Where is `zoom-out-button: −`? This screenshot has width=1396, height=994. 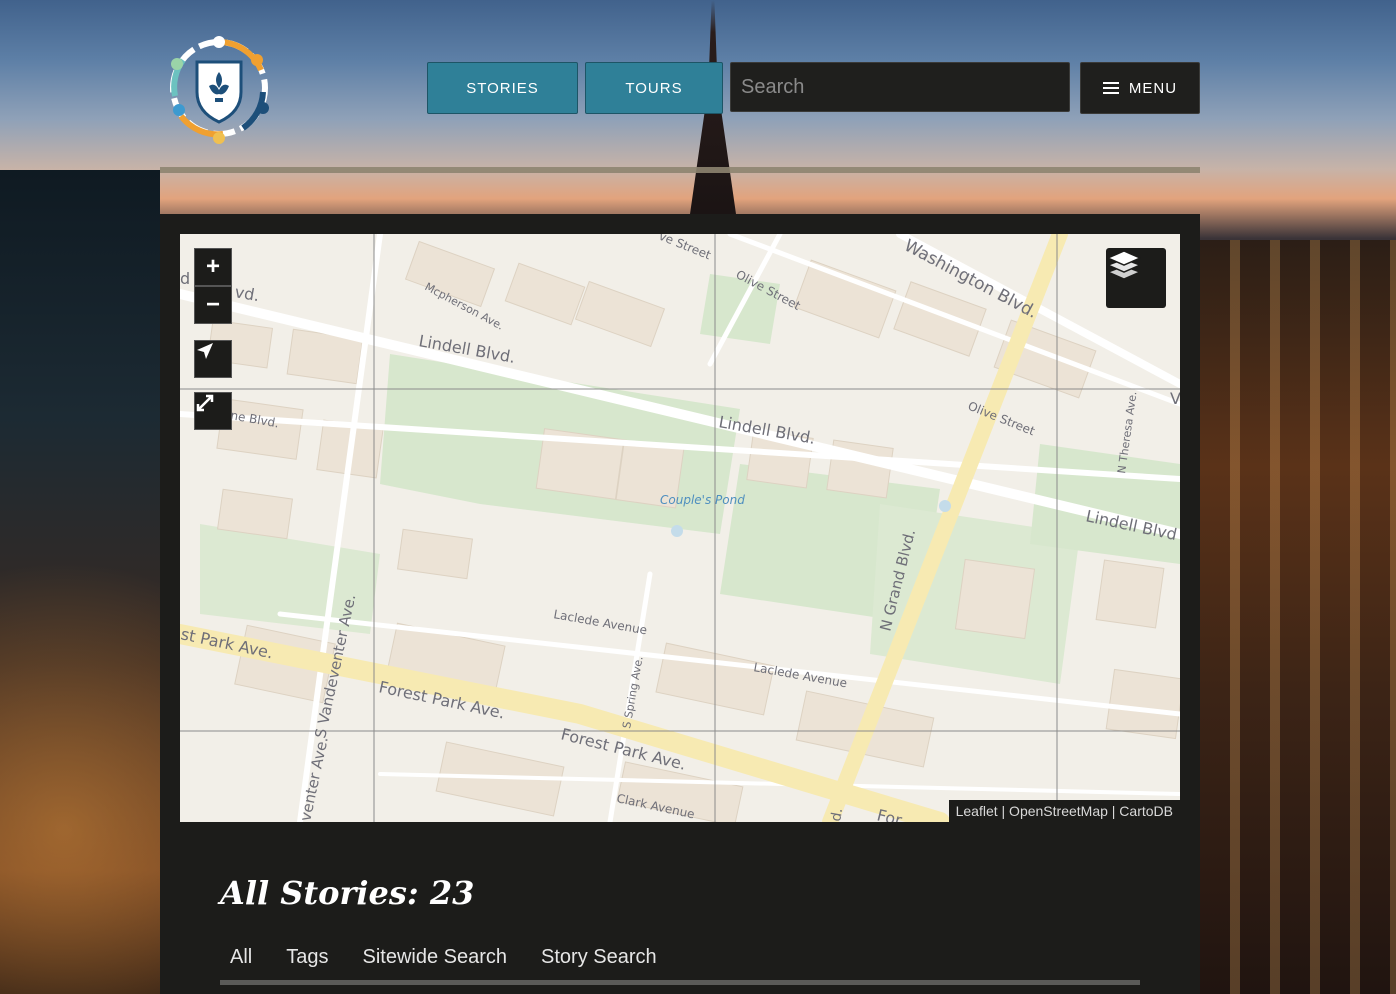 zoom-out-button: − is located at coordinates (213, 305).